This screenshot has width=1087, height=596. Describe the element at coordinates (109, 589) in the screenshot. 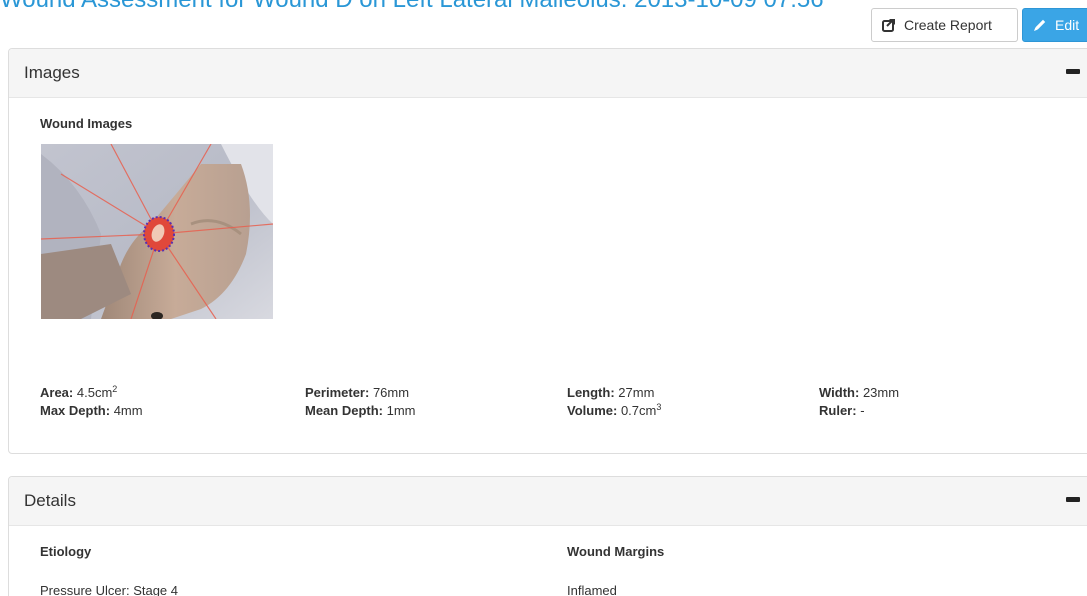

I see `etiology-value: Pressure Ulcer: Stage 4` at that location.